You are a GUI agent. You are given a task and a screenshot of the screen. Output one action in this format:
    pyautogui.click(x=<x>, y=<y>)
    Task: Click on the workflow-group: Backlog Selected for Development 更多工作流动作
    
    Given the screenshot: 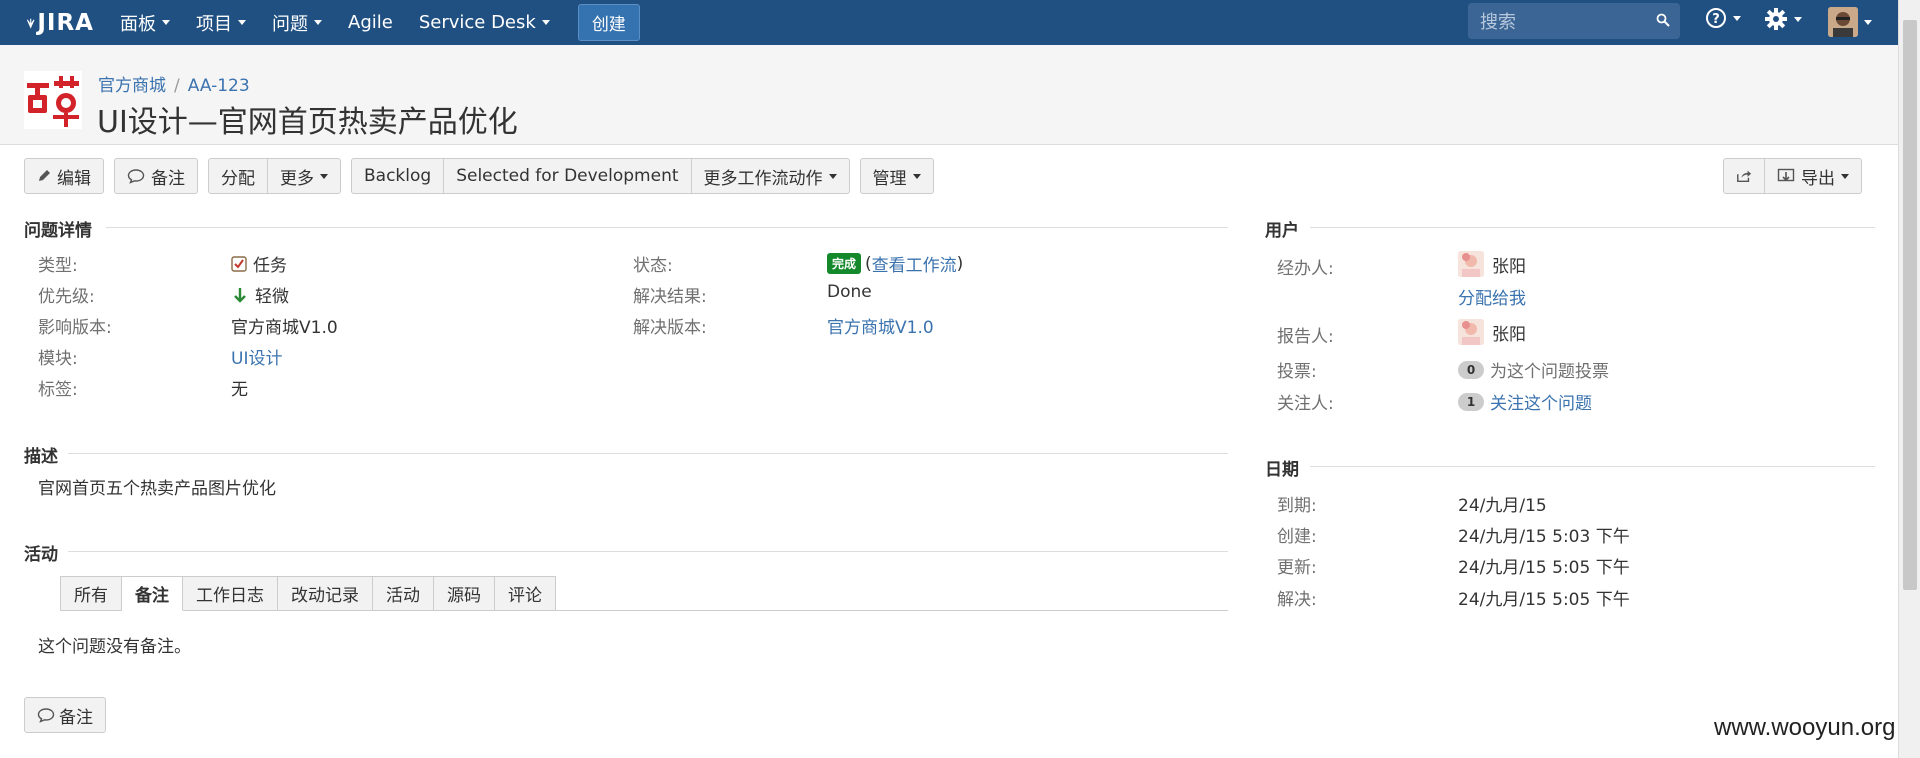 What is the action you would take?
    pyautogui.click(x=600, y=176)
    